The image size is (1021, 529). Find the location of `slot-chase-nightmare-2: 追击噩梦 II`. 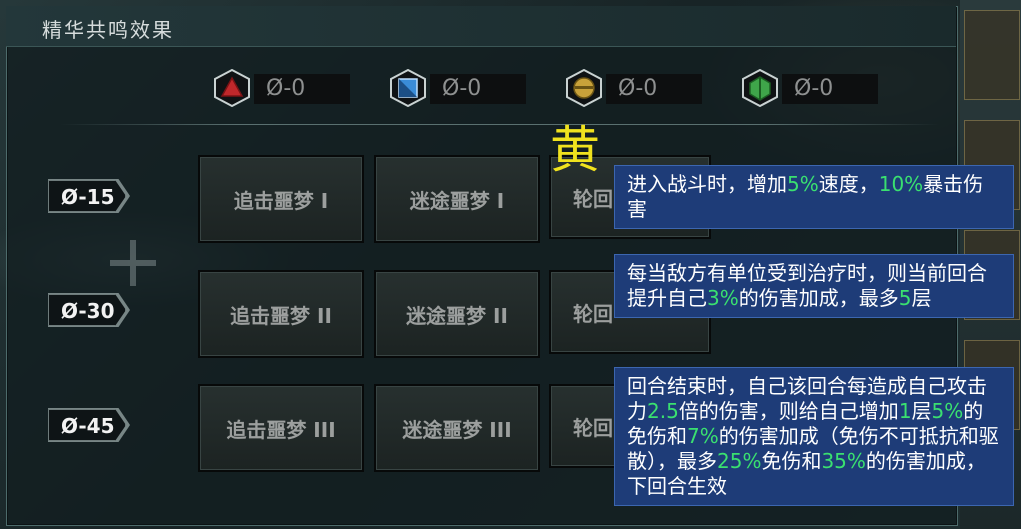

slot-chase-nightmare-2: 追击噩梦 II is located at coordinates (281, 314).